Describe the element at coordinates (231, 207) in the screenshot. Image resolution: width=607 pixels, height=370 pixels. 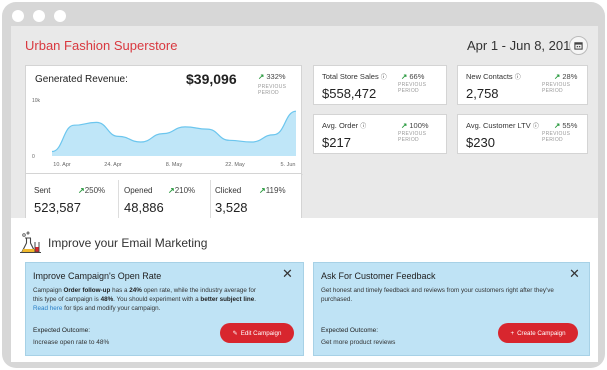
I see `stat-value-clicked: 3,528` at that location.